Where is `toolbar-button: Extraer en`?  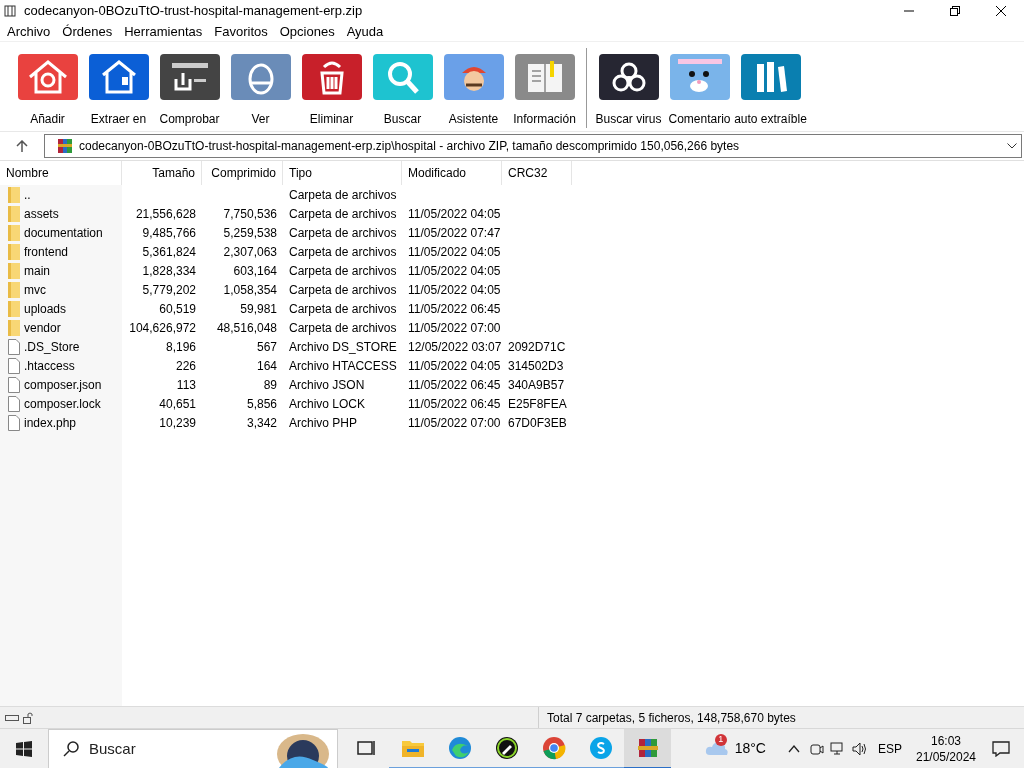 toolbar-button: Extraer en is located at coordinates (118, 91).